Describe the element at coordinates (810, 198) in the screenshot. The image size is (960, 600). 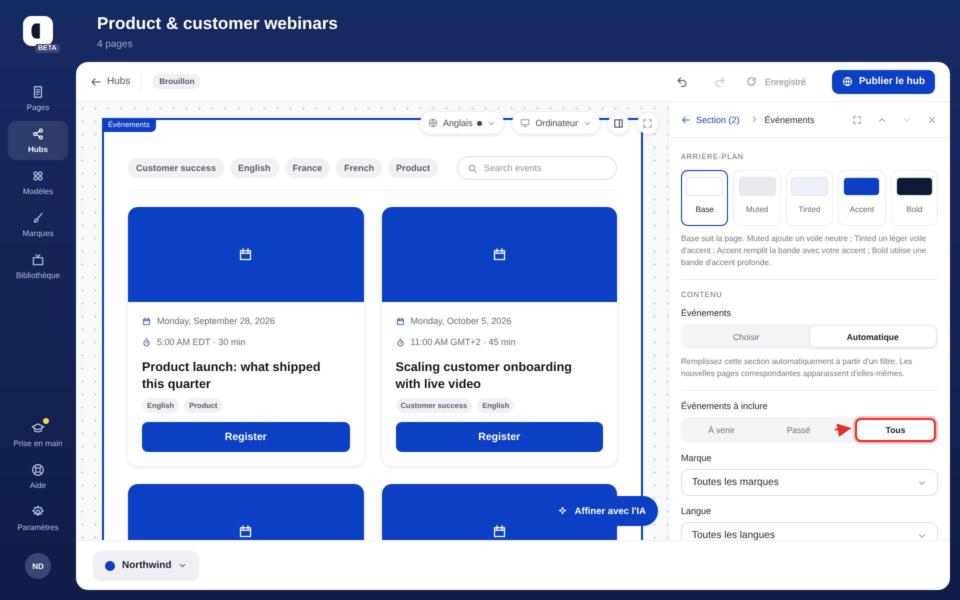
I see `background-option: Tinted` at that location.